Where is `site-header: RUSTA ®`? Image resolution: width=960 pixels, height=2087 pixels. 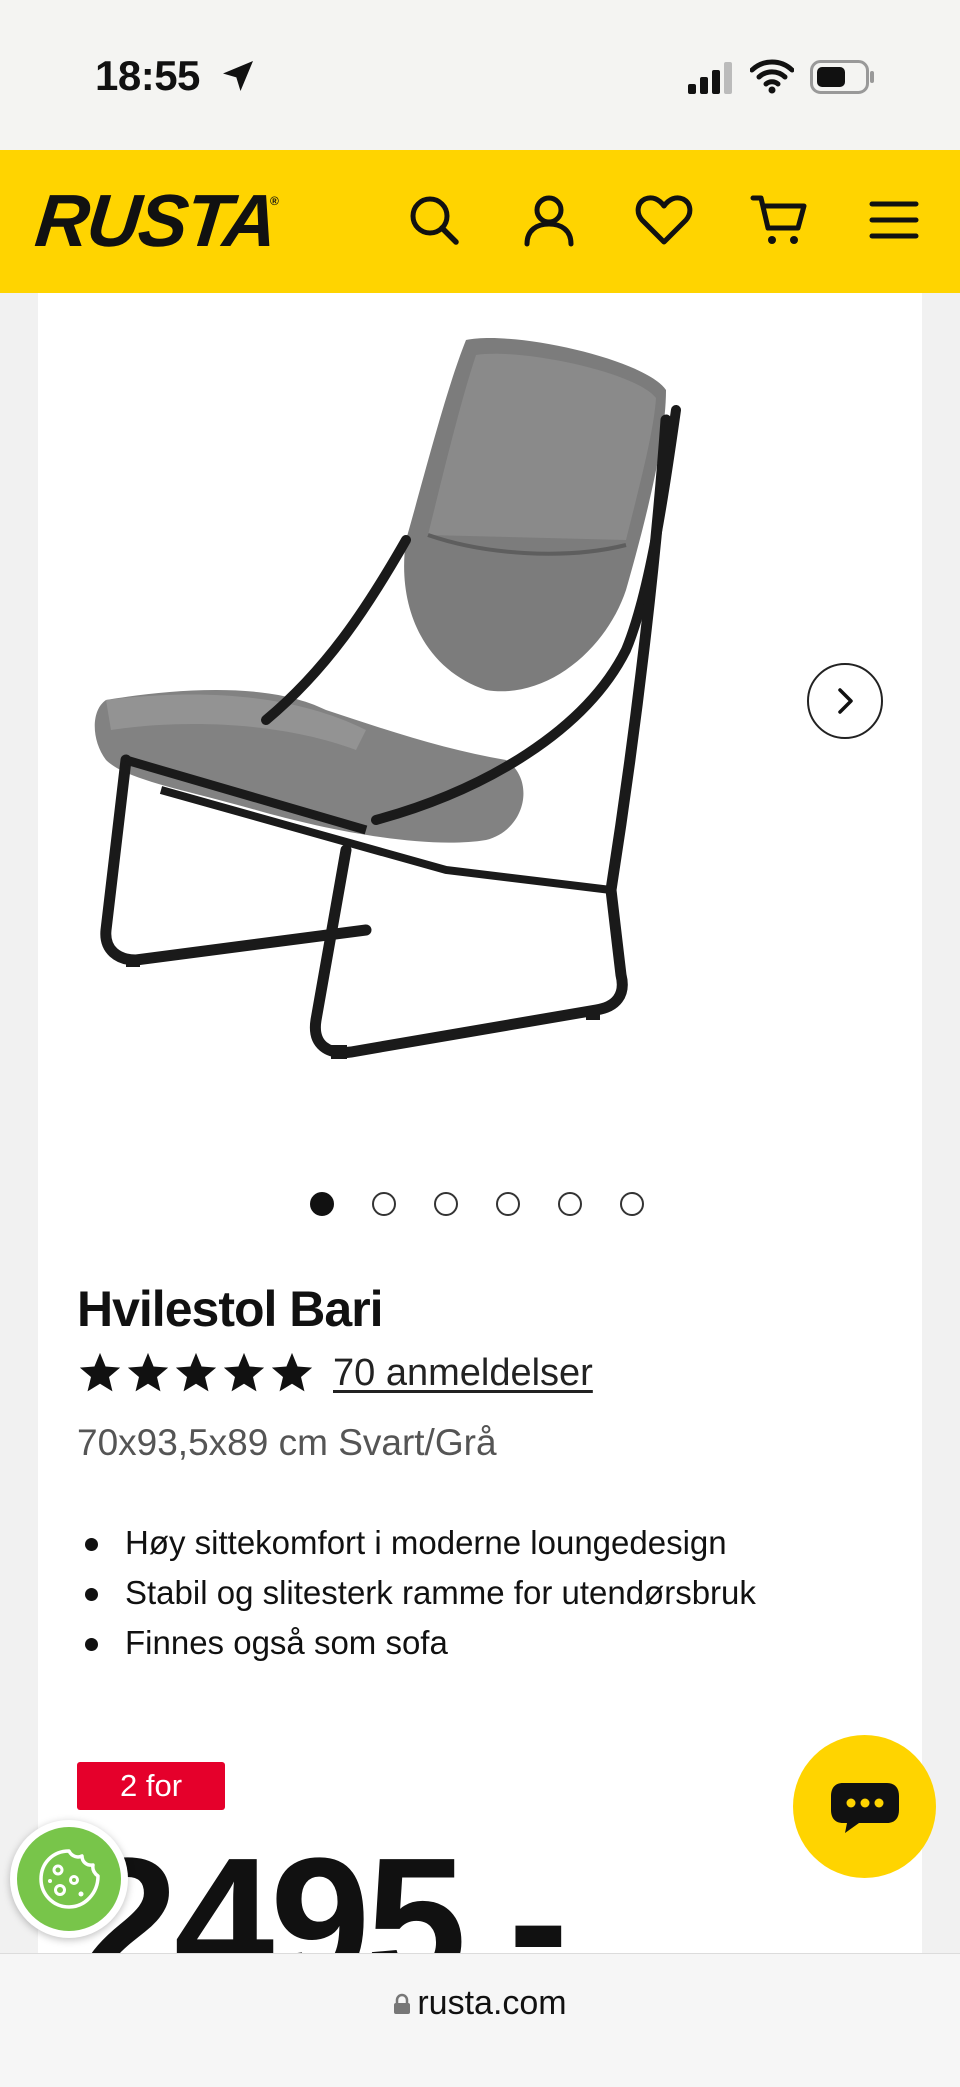 site-header: RUSTA ® is located at coordinates (480, 221).